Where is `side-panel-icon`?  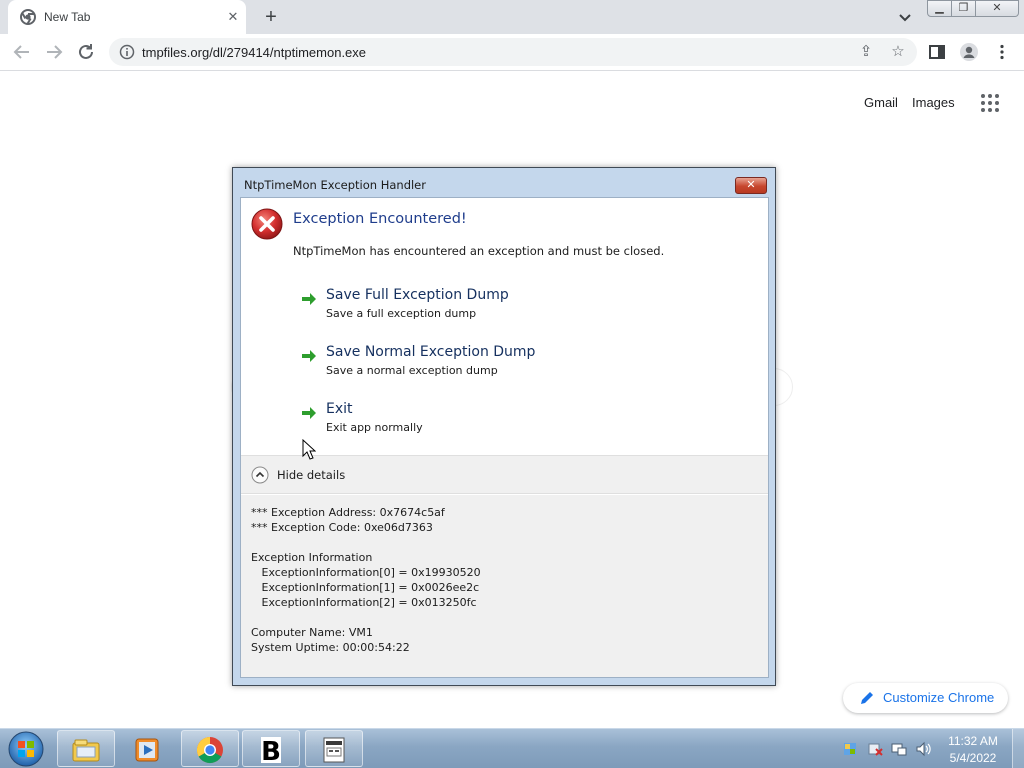 side-panel-icon is located at coordinates (937, 52).